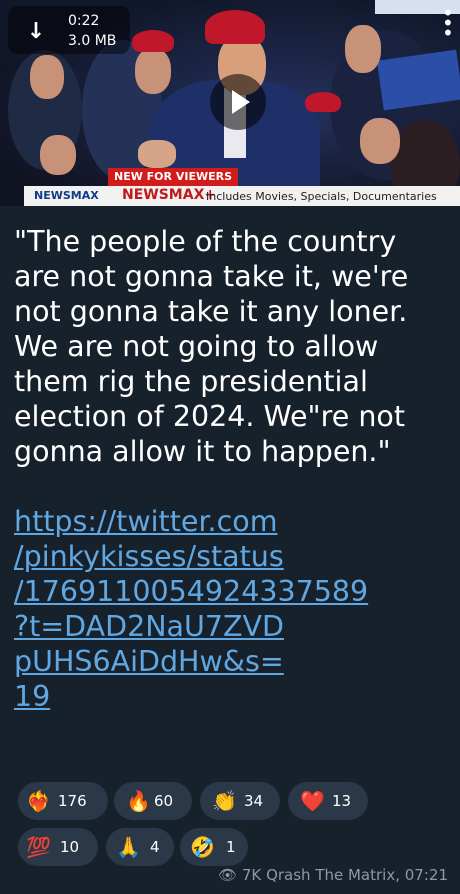 The width and height of the screenshot is (460, 894). Describe the element at coordinates (312, 801) in the screenshot. I see `heart-icon: ❤️` at that location.